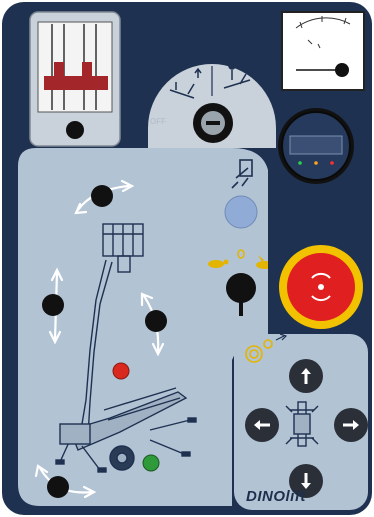  Describe the element at coordinates (316, 163) in the screenshot. I see `status-led-orange` at that location.